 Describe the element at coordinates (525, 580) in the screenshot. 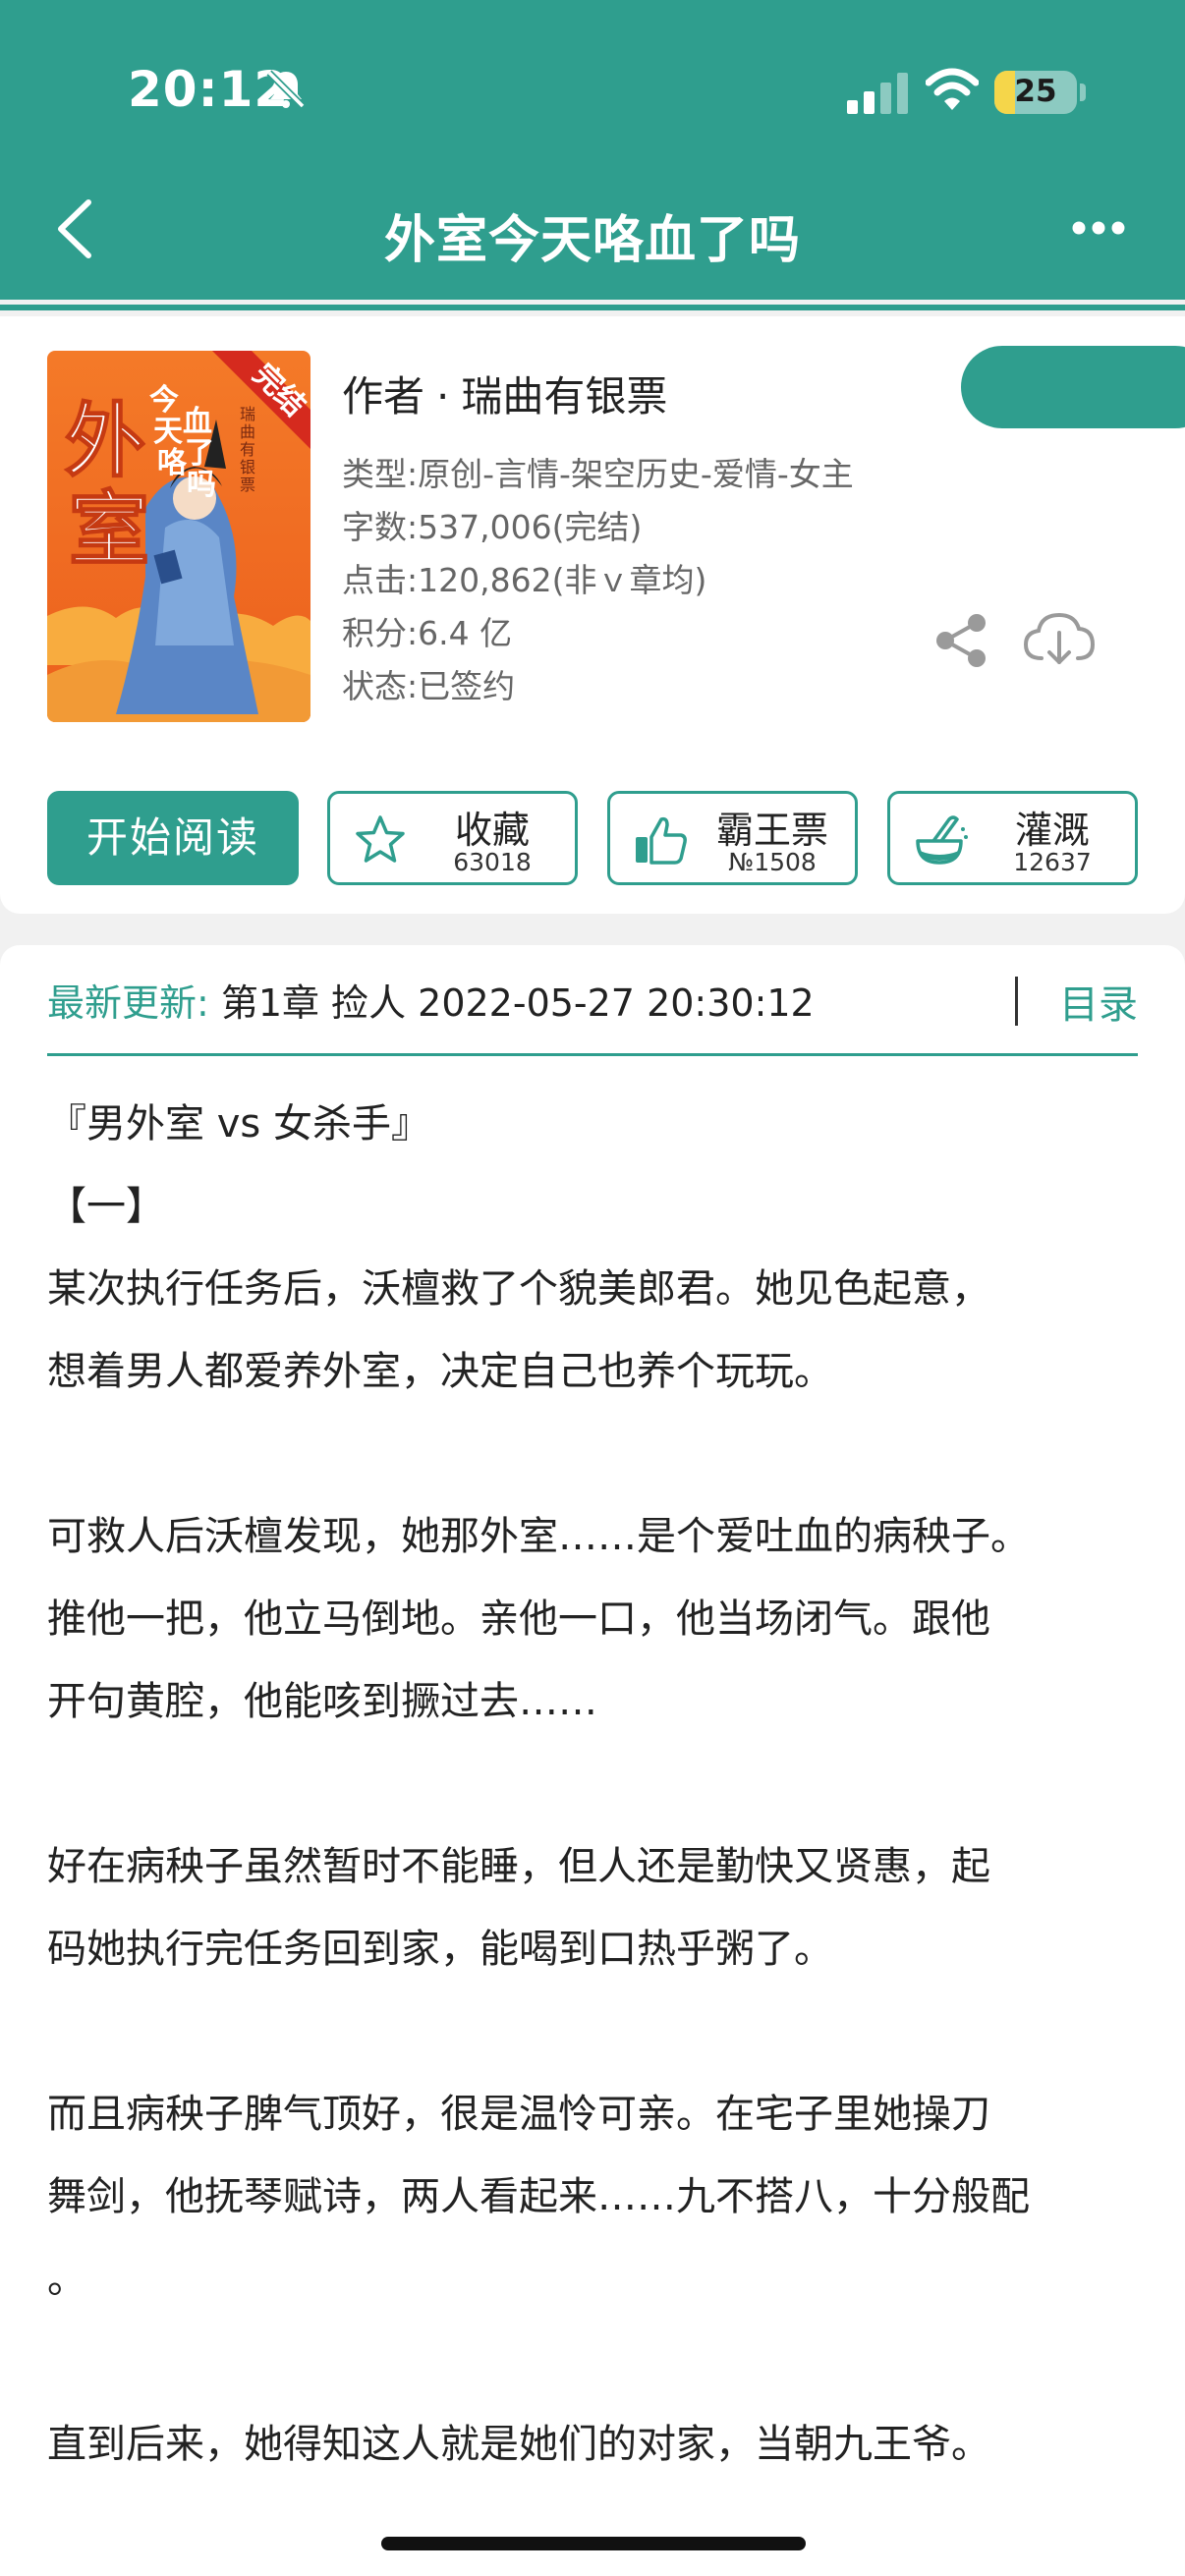

I see `book-clicks: 点击:120,862(非ｖ章均)` at that location.